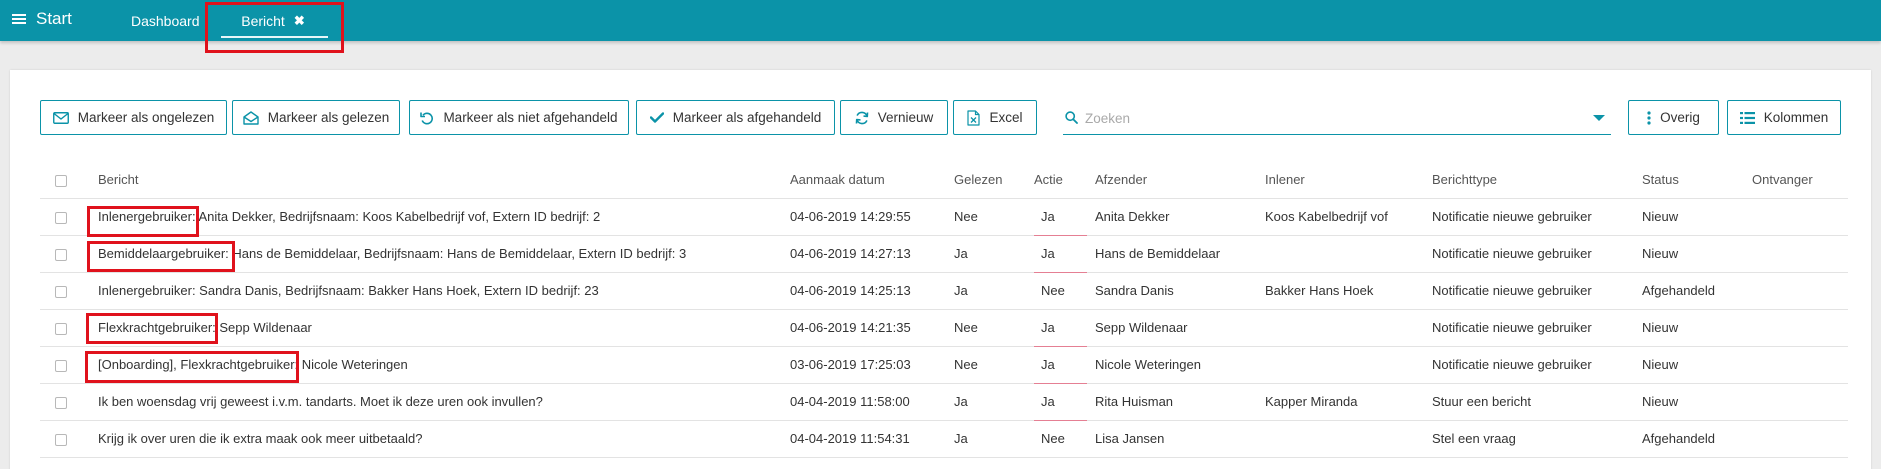  I want to click on select-all-checkbox, so click(61, 180).